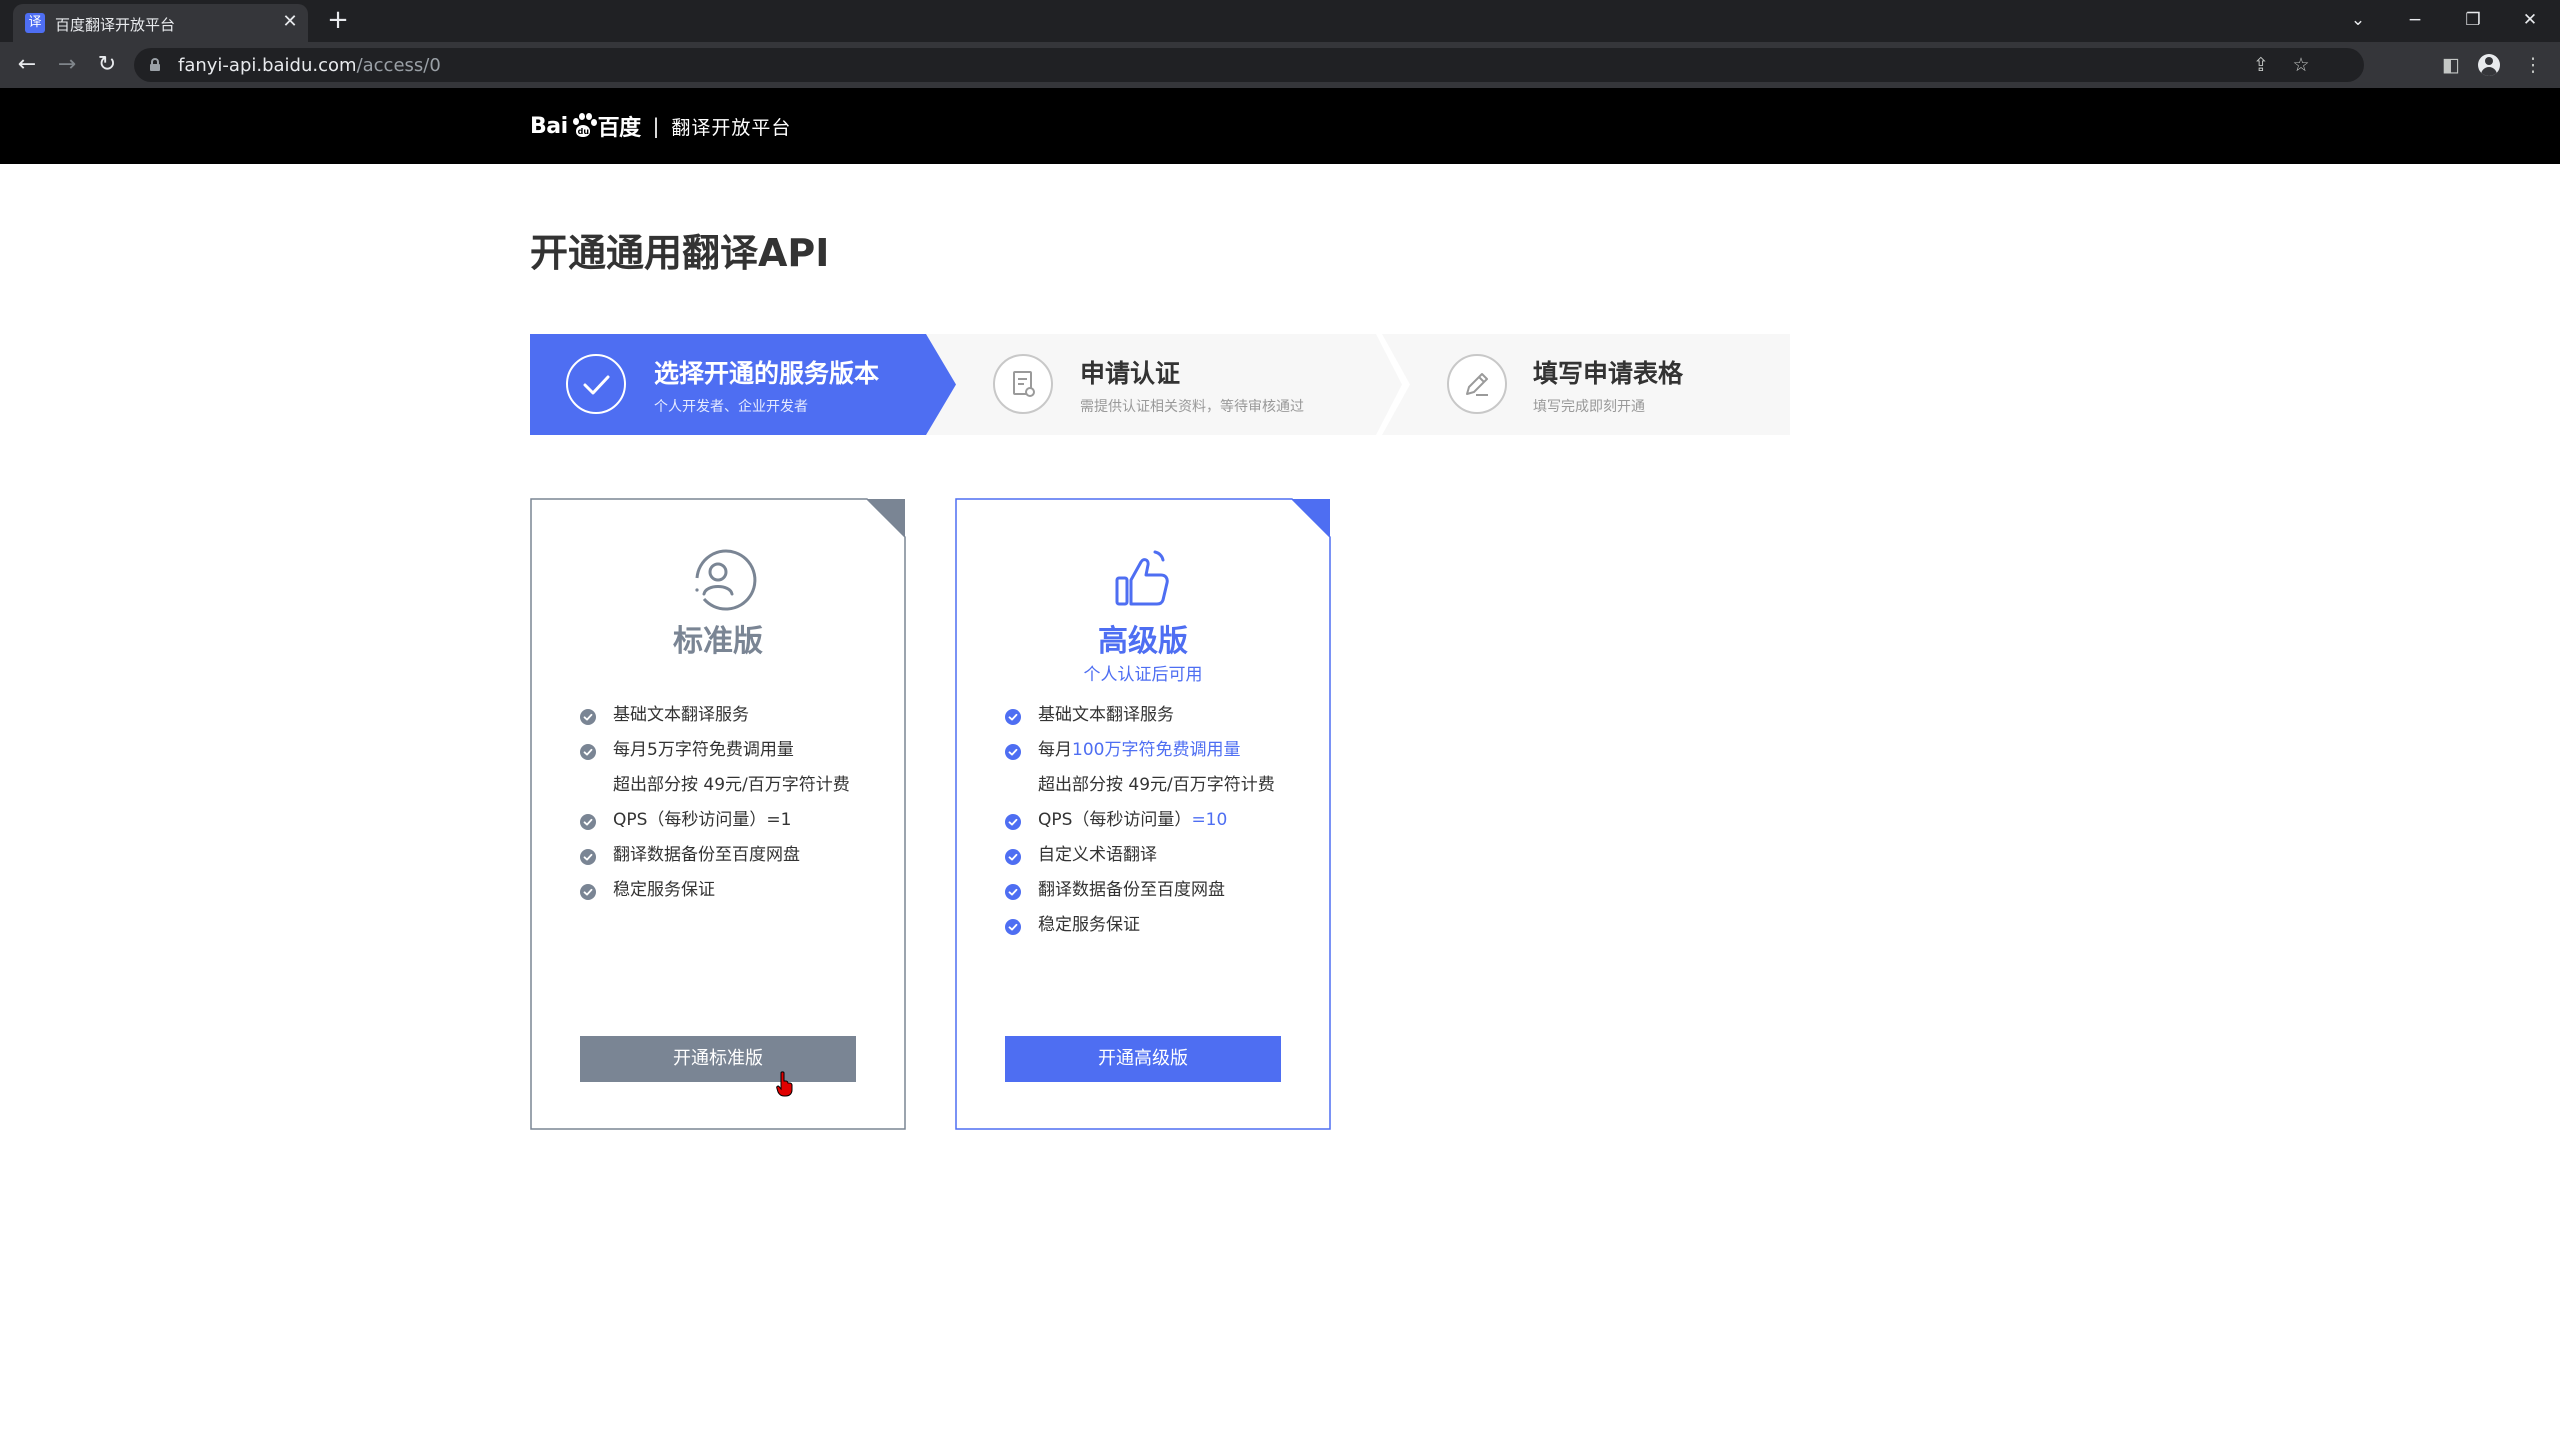  Describe the element at coordinates (1130, 373) in the screenshot. I see `step-2-title: 申请认证` at that location.